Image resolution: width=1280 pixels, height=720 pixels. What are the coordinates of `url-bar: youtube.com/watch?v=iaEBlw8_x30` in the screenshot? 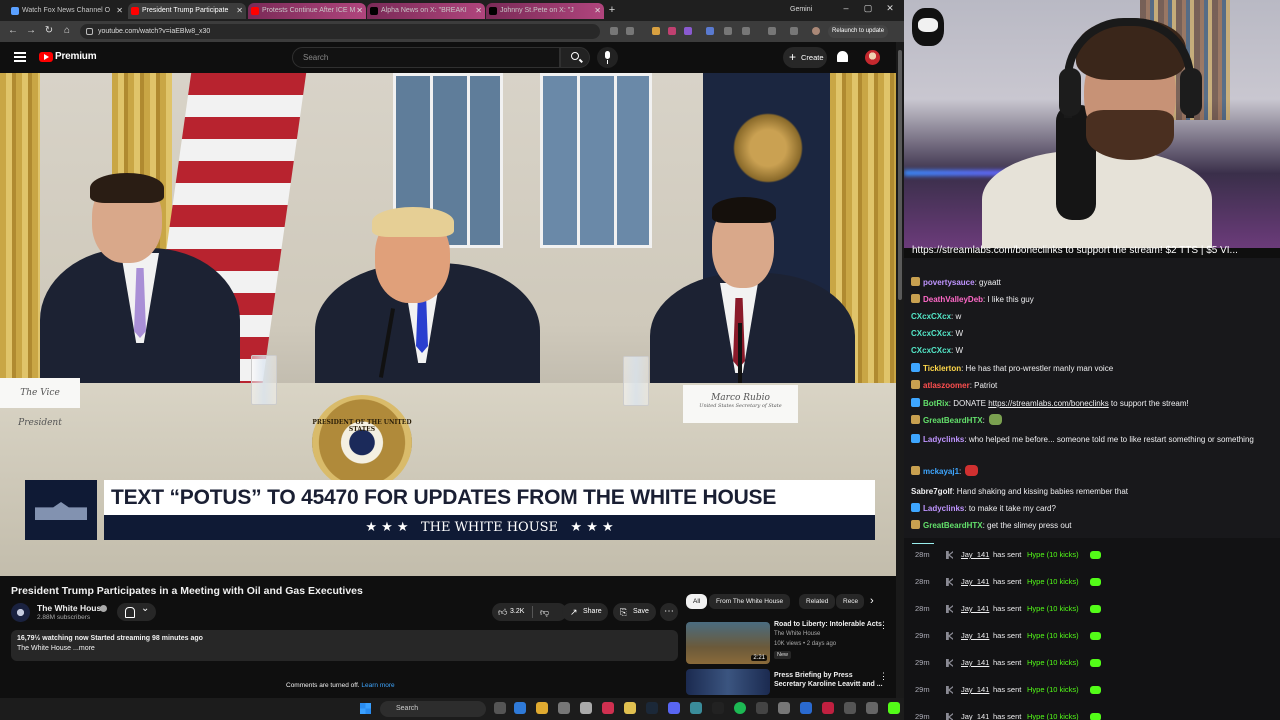 It's located at (340, 31).